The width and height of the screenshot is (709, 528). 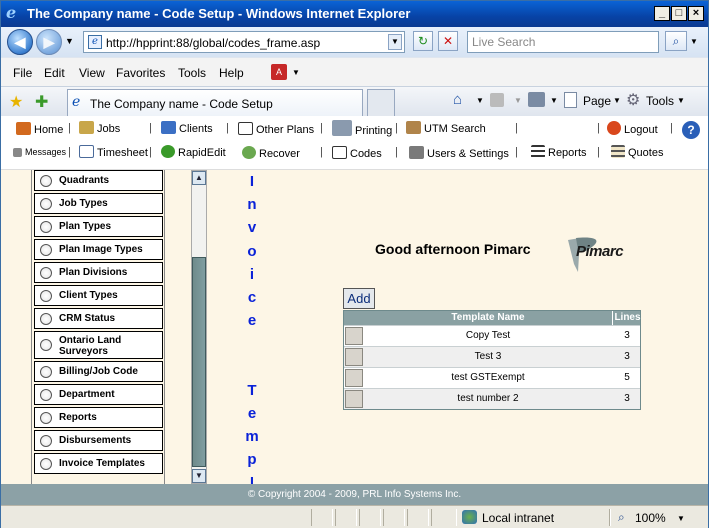 I want to click on address-dropdown-icon: ▼, so click(x=395, y=42).